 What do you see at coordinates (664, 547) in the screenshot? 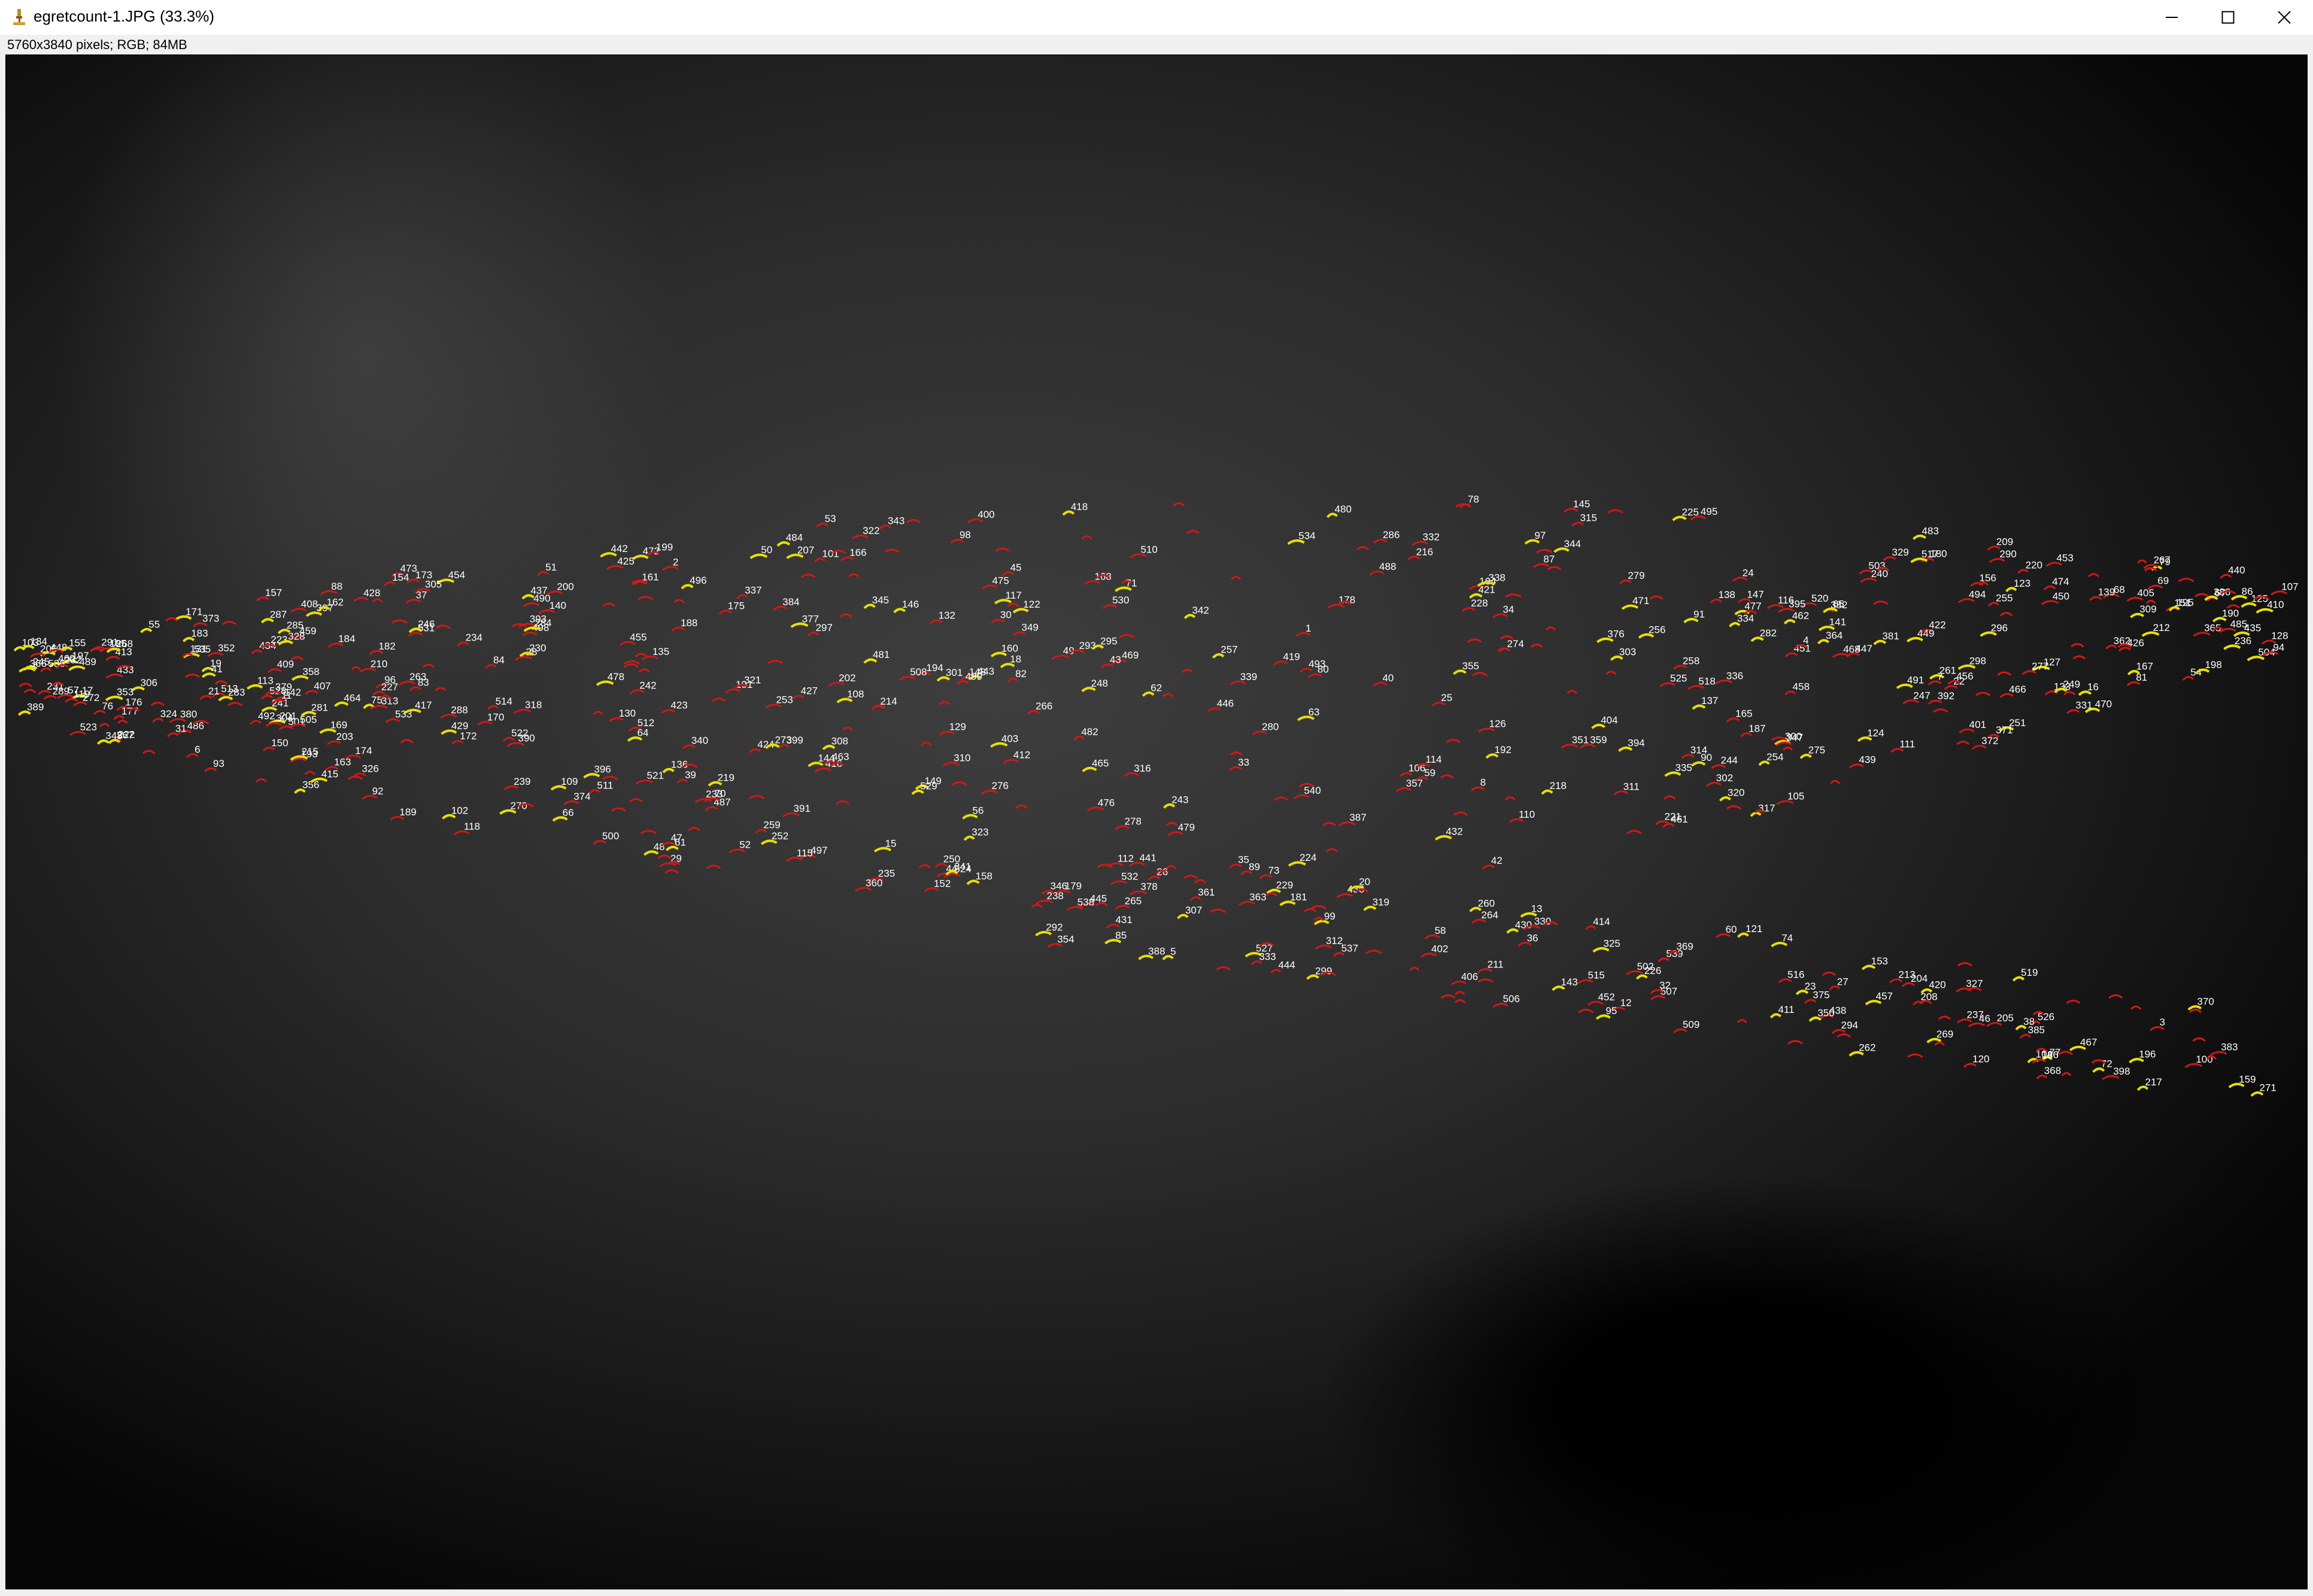
I see `count-label: 199` at bounding box center [664, 547].